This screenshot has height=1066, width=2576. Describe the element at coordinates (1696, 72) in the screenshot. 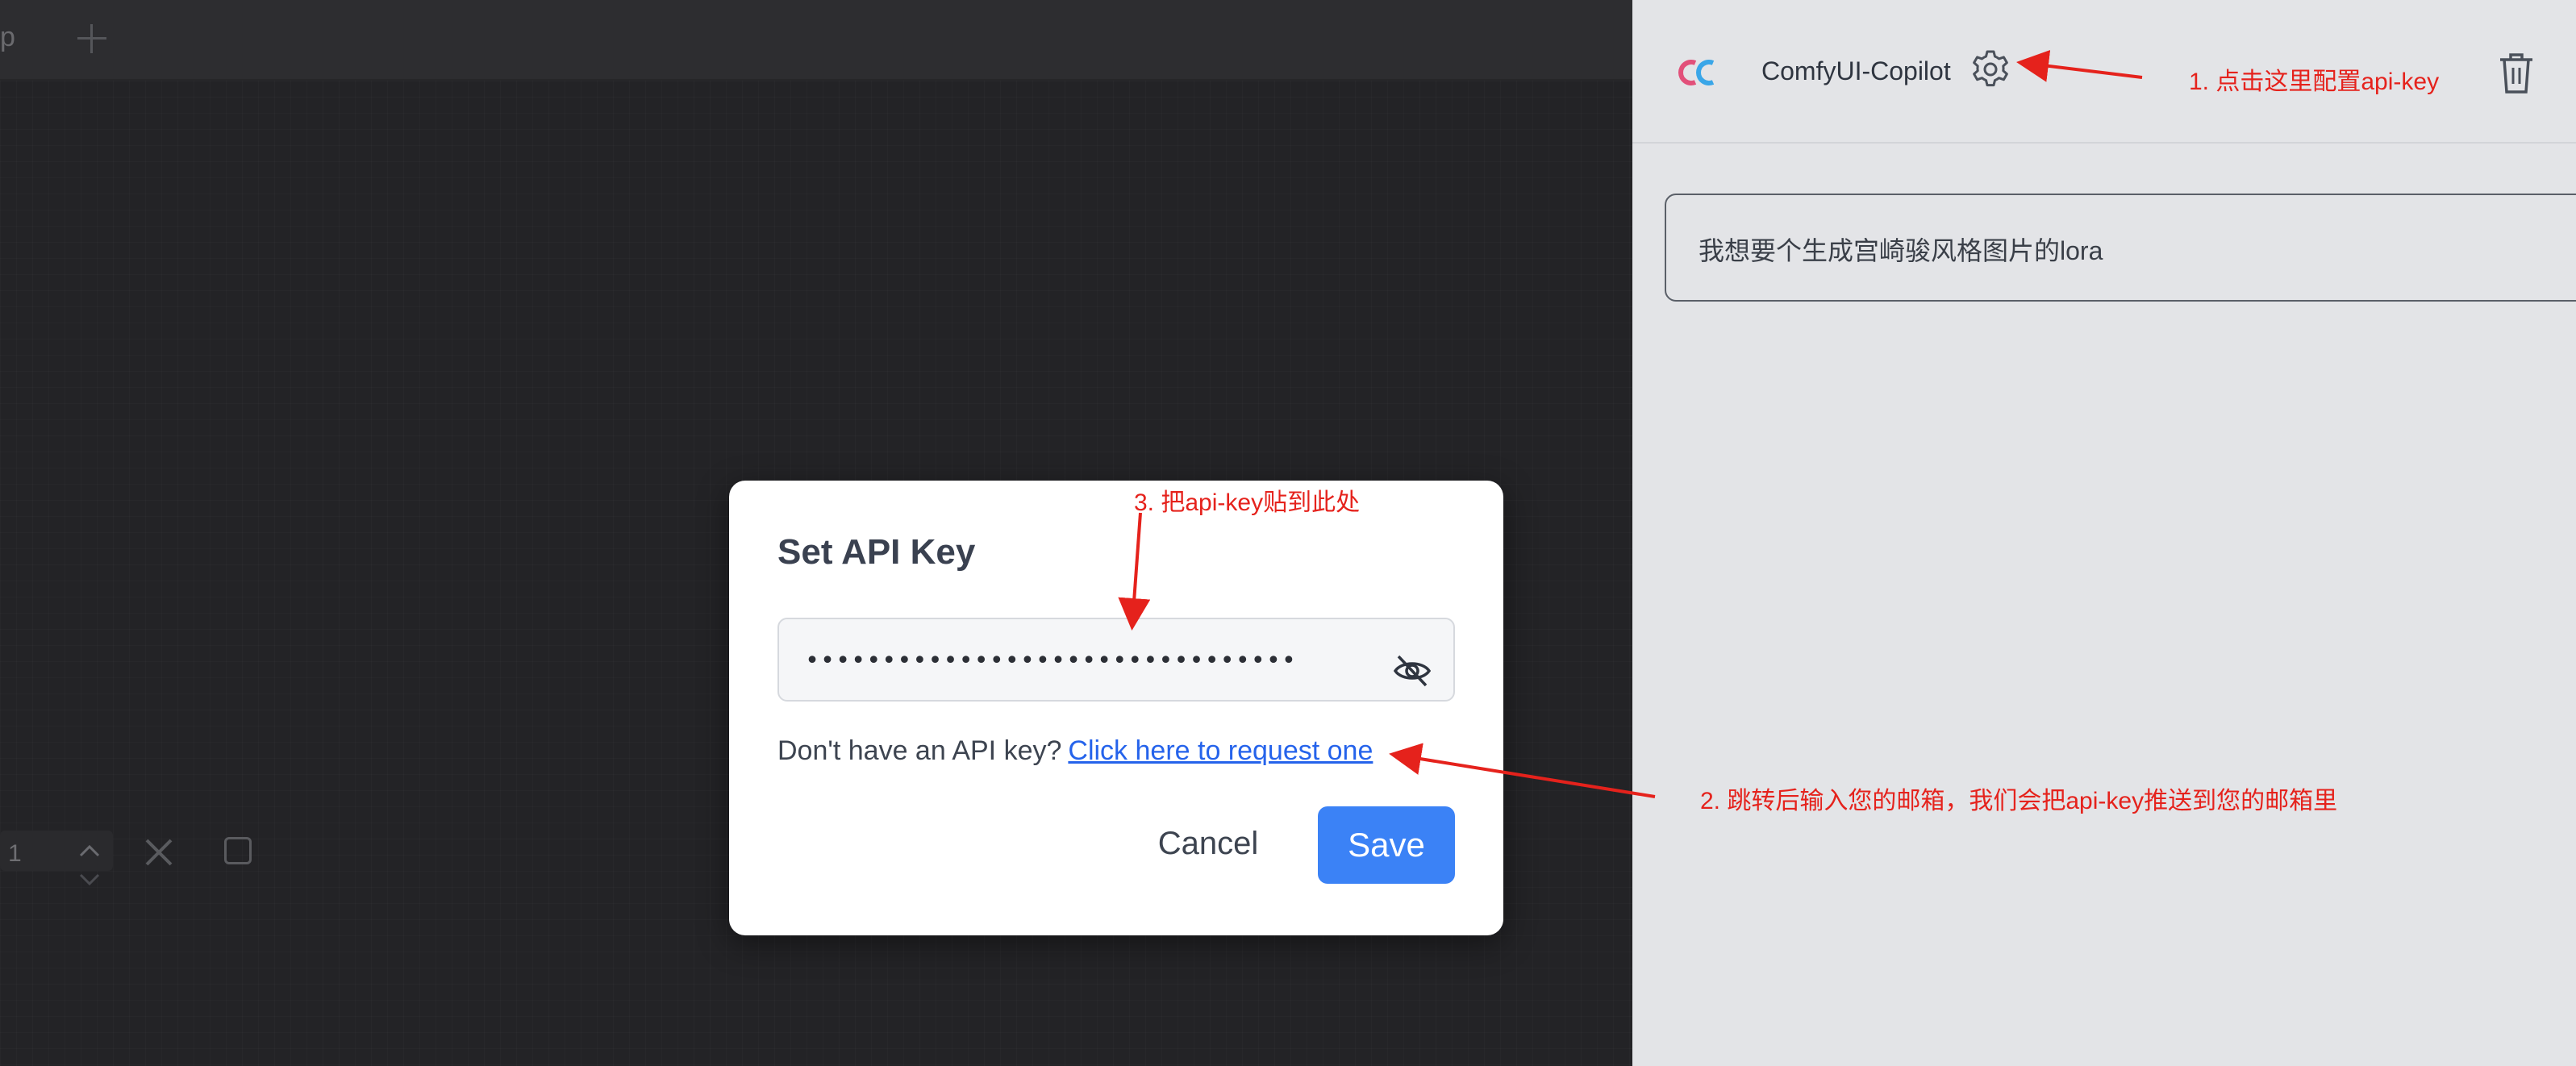

I see `comfyui-copilot-logo` at that location.